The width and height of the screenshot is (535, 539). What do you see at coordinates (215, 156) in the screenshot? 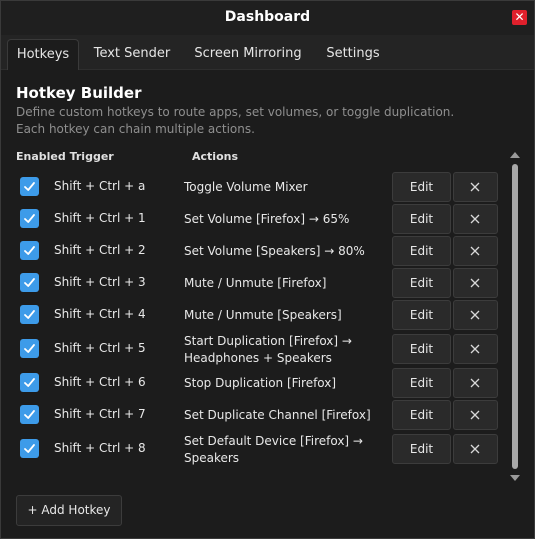
I see `column-header-actions: Actions` at bounding box center [215, 156].